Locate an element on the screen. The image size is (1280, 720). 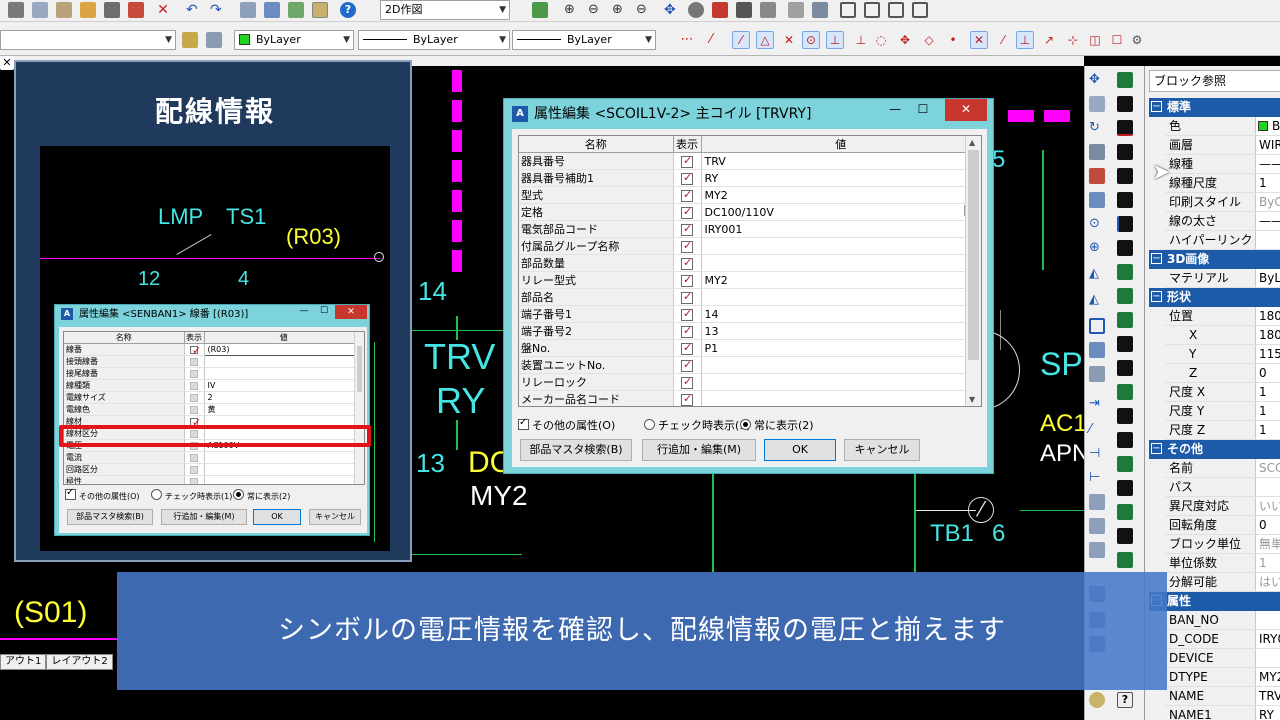
layer-state-icon is located at coordinates (214, 40).